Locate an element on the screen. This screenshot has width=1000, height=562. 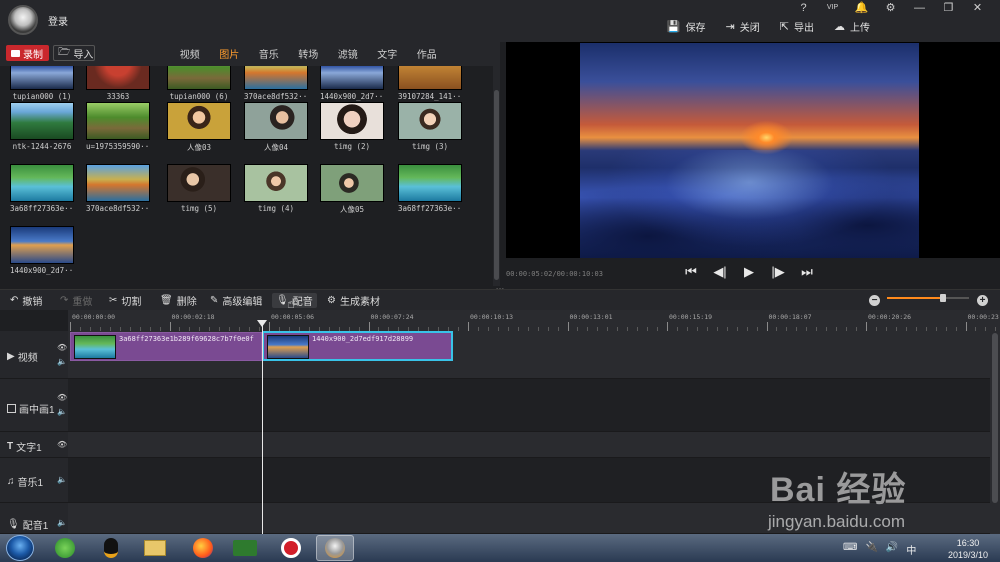
library-thumbnail: 39107284_141··· is located at coordinates (430, 83).